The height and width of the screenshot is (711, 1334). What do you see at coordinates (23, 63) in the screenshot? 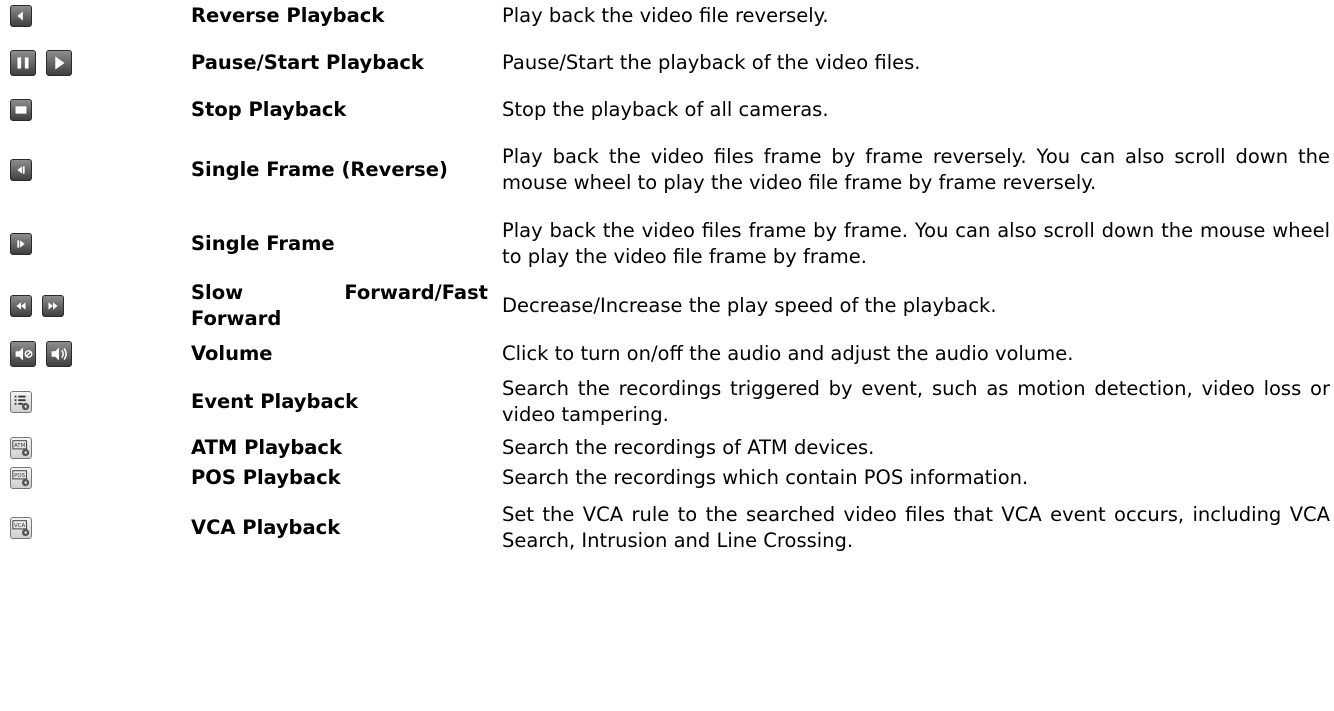
I see `pause-icon` at bounding box center [23, 63].